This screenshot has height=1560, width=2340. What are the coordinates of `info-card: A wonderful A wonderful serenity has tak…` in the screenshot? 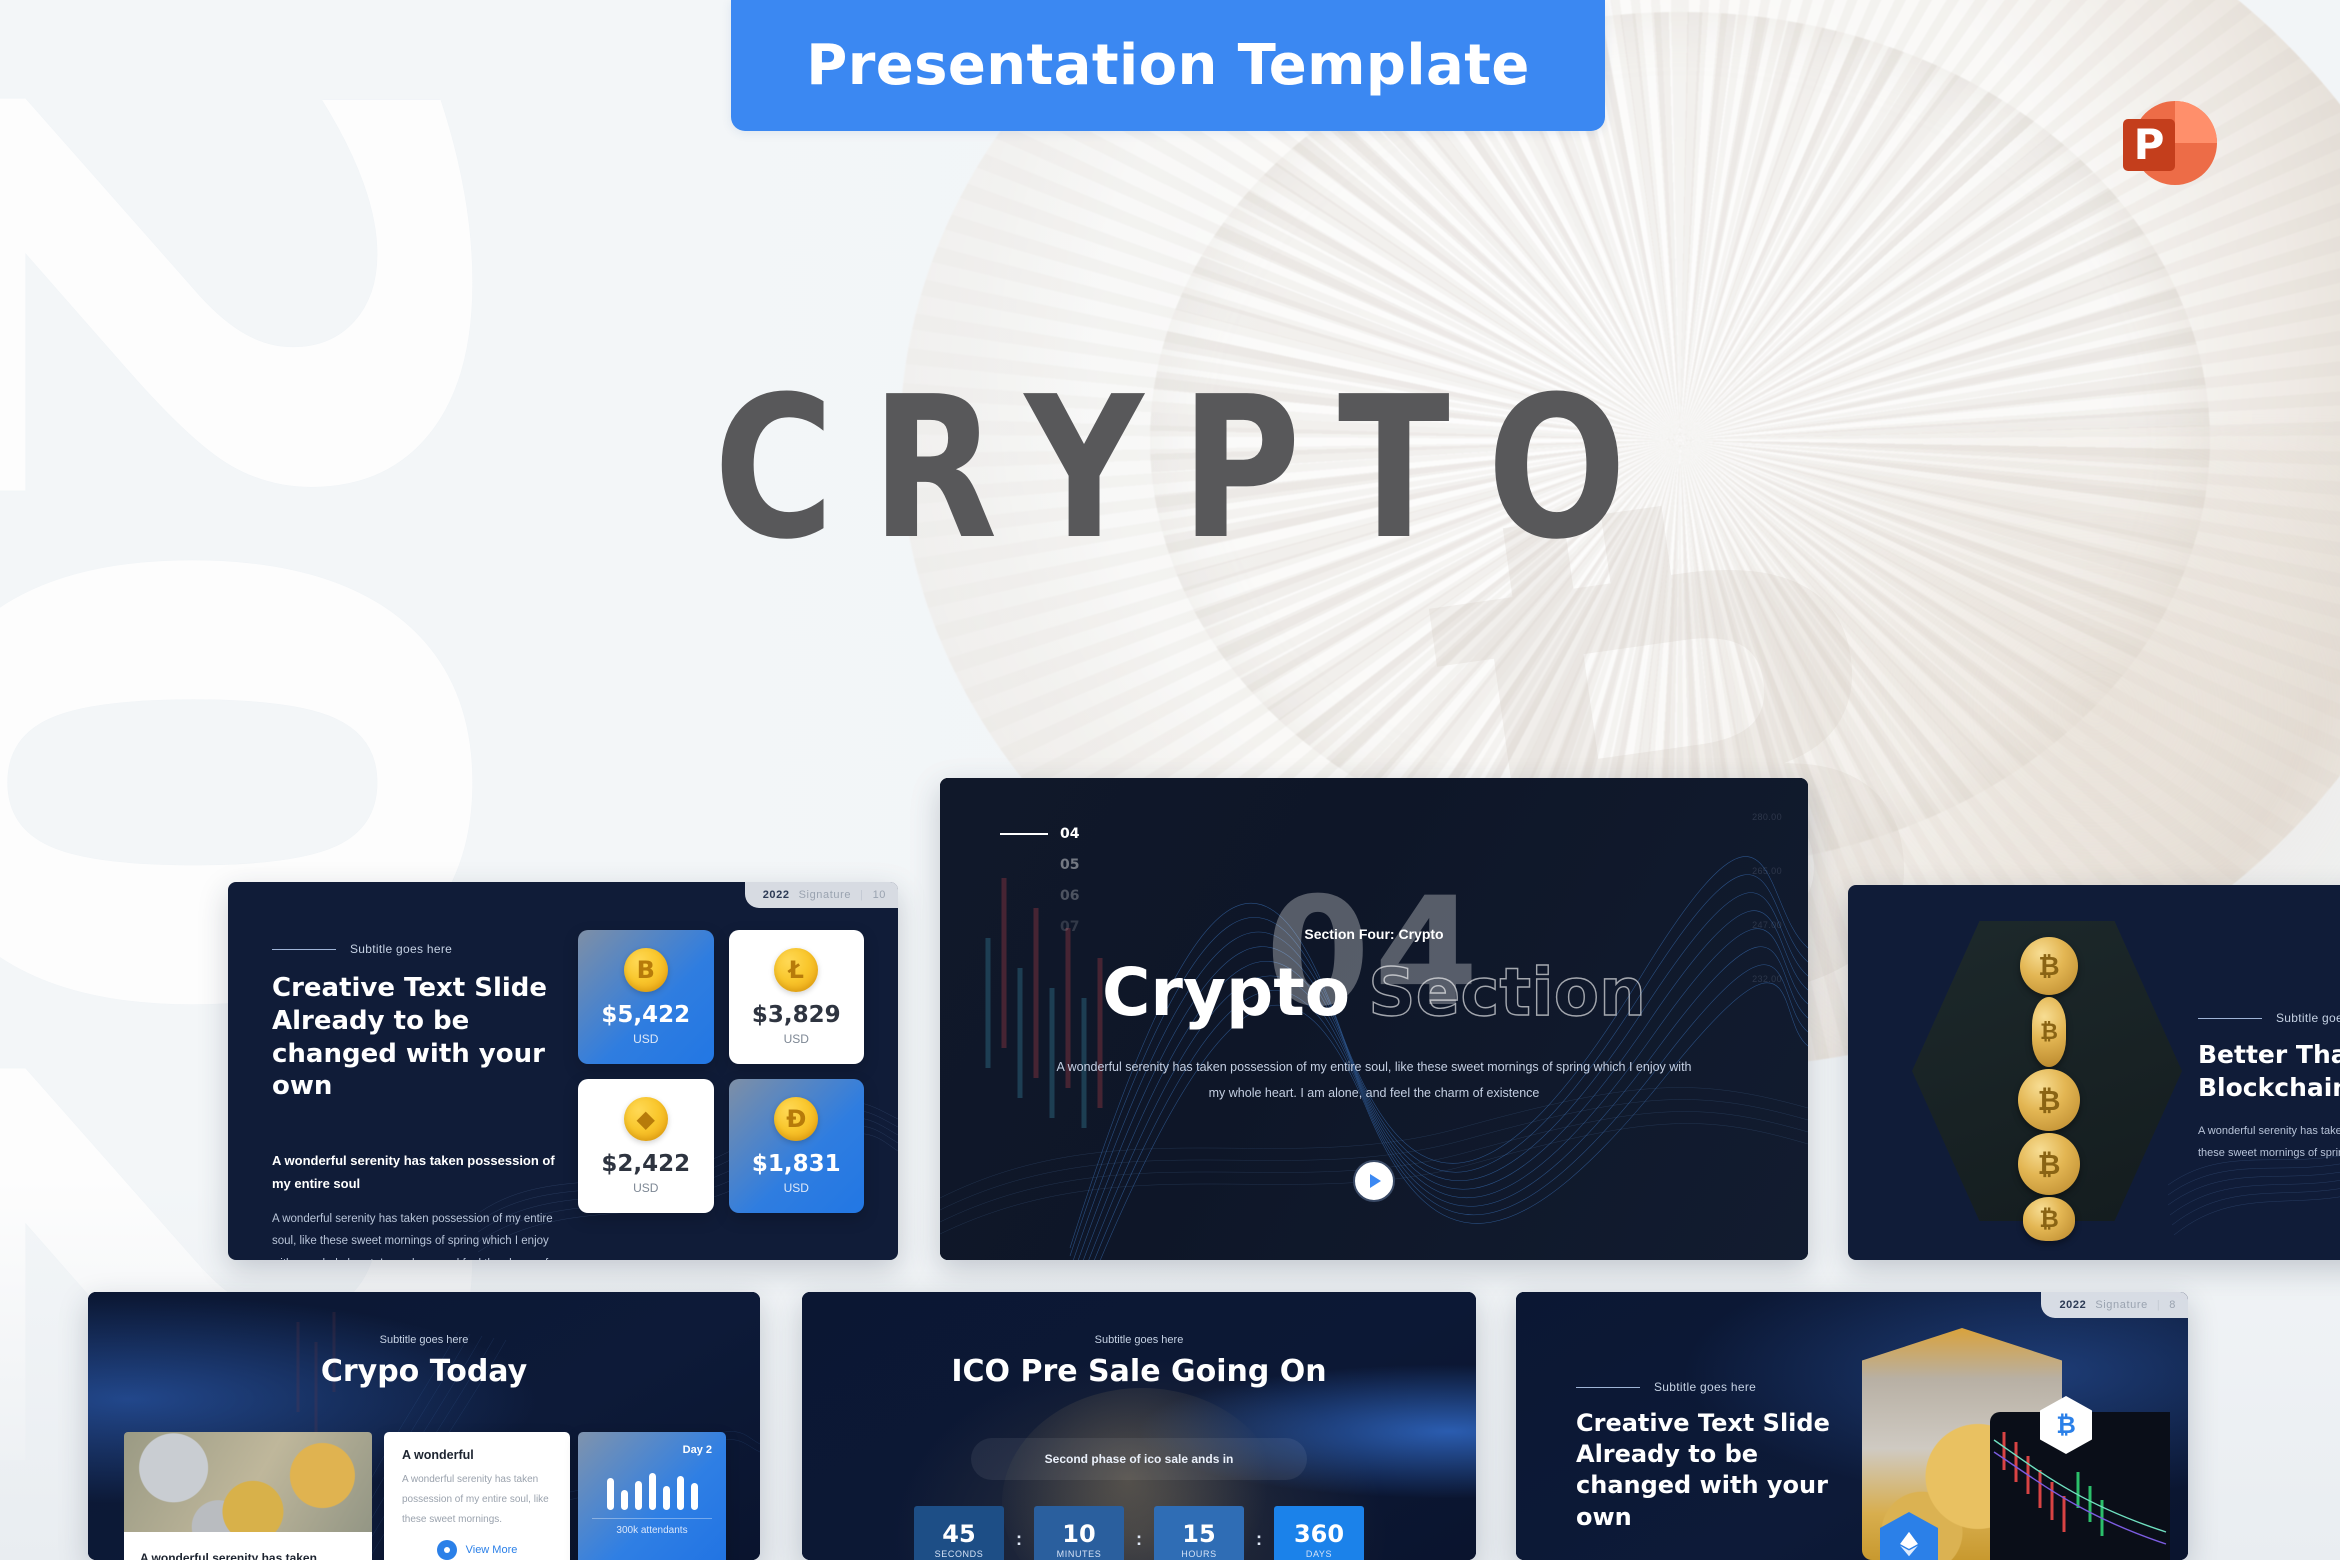 It's located at (477, 1496).